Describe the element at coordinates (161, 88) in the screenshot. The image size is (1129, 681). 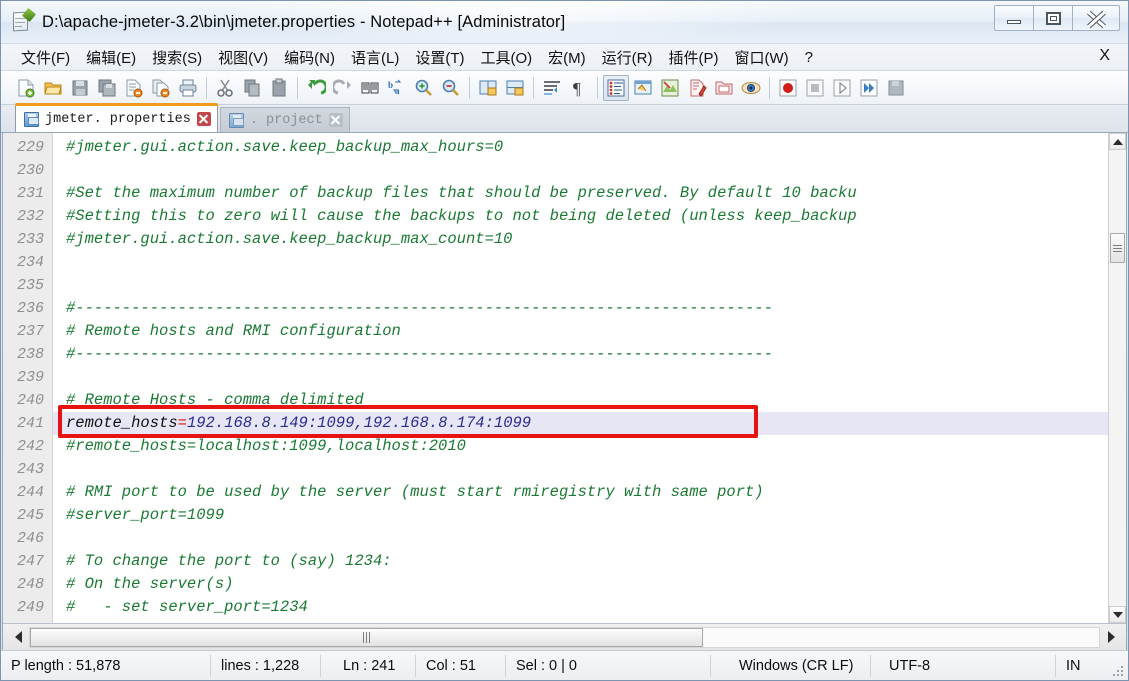
I see `close-all-icon` at that location.